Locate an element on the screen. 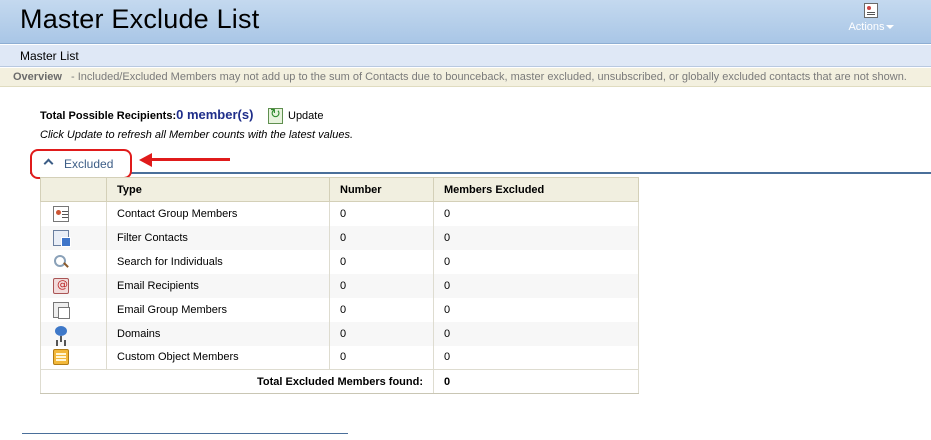 The image size is (931, 440). table-row: Domains 0 0 is located at coordinates (339, 333).